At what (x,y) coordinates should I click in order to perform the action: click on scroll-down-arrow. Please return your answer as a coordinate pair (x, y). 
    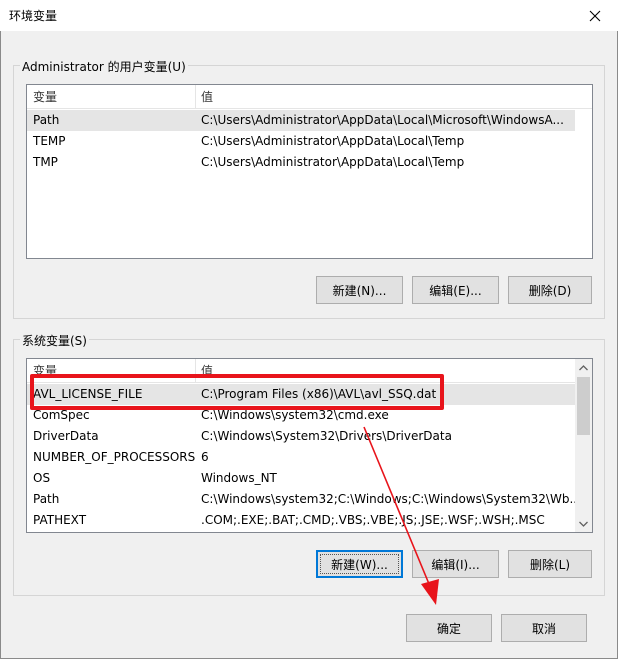
    Looking at the image, I should click on (583, 523).